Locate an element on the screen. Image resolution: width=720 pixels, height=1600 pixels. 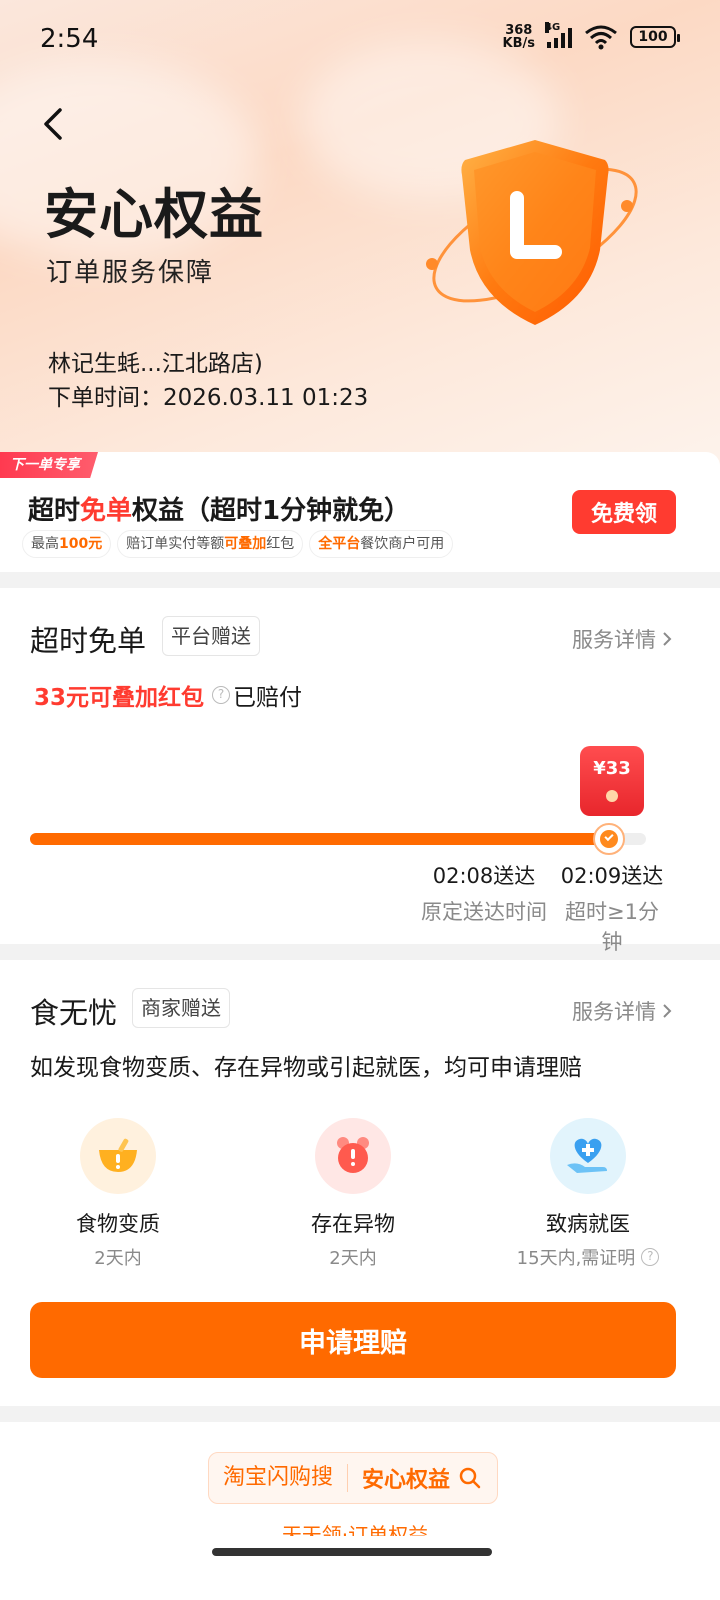
order-time: 下单时间：2026.03.11 01:23 is located at coordinates (208, 398).